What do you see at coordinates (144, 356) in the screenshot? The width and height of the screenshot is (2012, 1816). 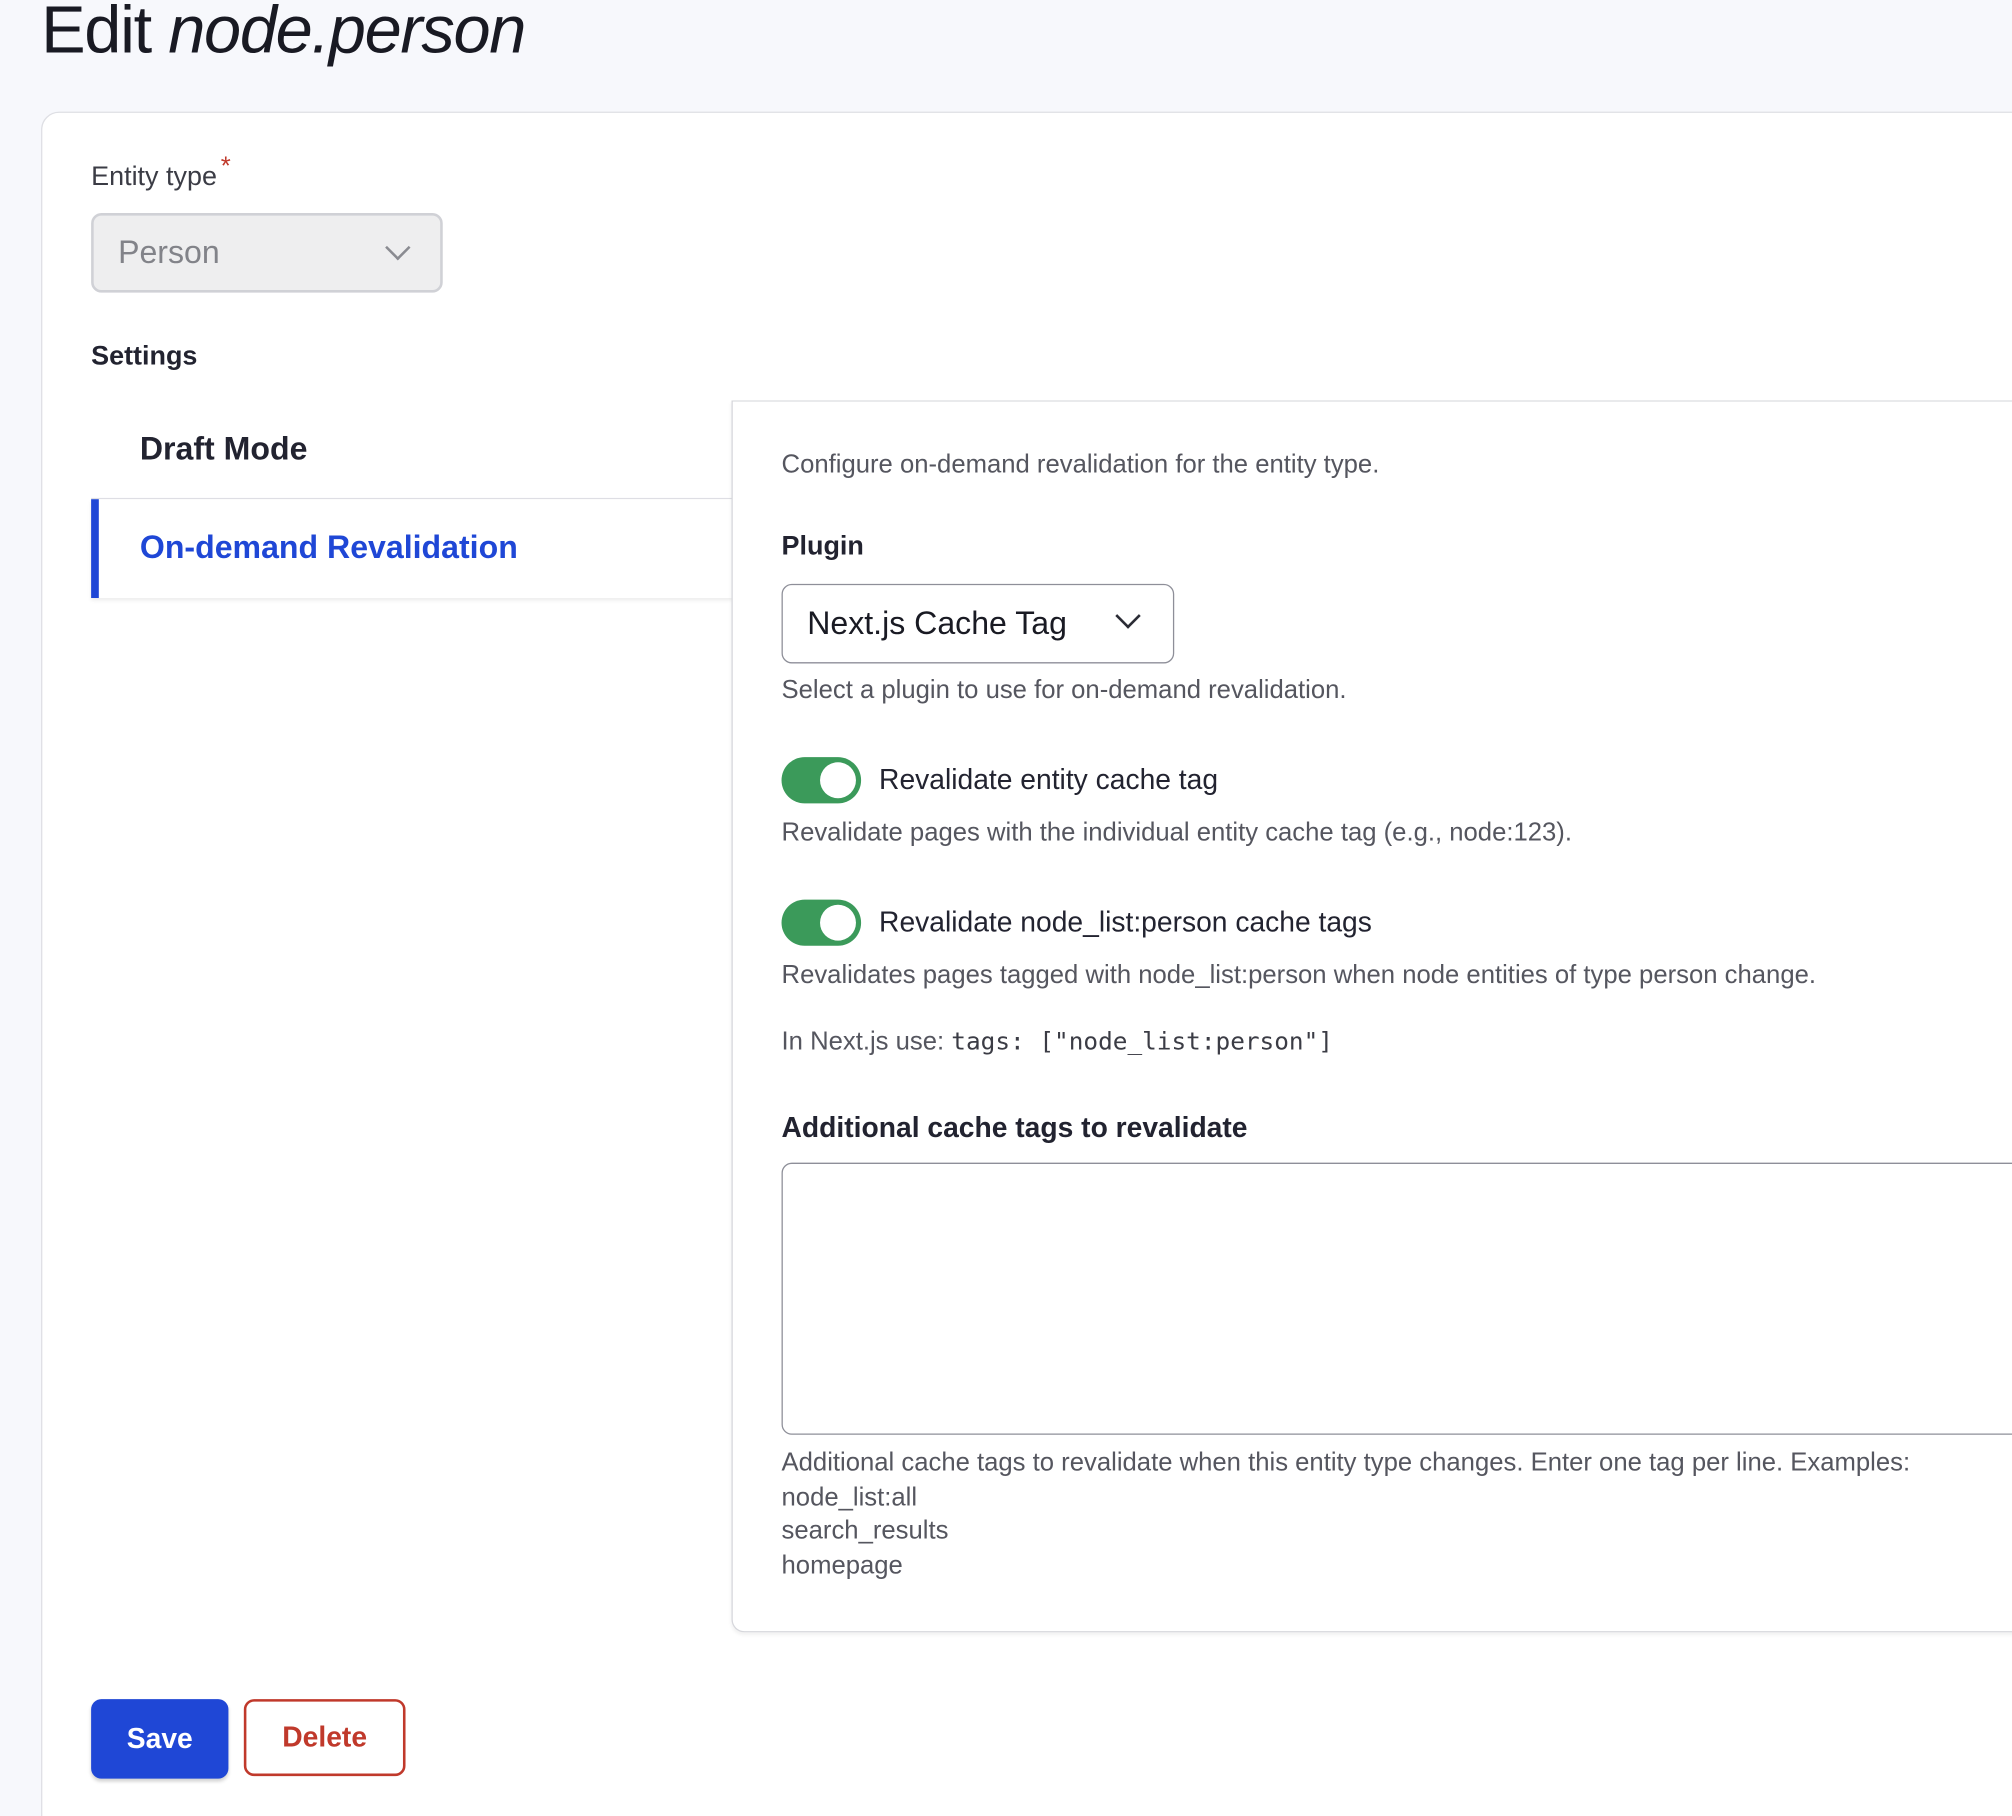 I see `settings-label: Settings` at bounding box center [144, 356].